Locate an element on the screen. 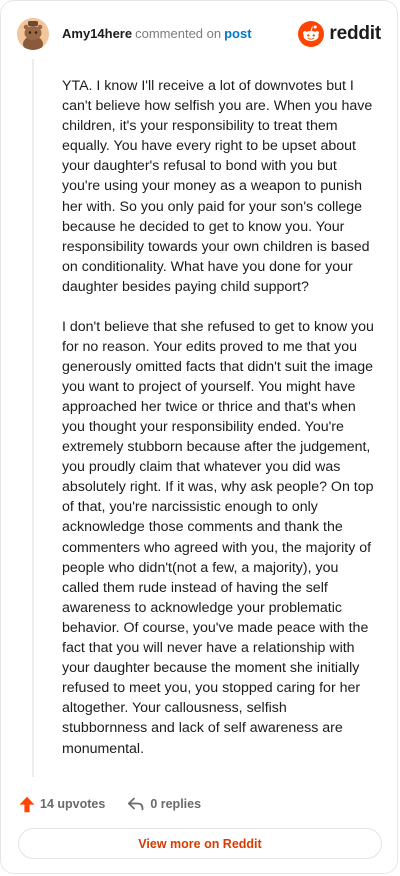 The width and height of the screenshot is (400, 876). username-link: Amy14here is located at coordinates (97, 33).